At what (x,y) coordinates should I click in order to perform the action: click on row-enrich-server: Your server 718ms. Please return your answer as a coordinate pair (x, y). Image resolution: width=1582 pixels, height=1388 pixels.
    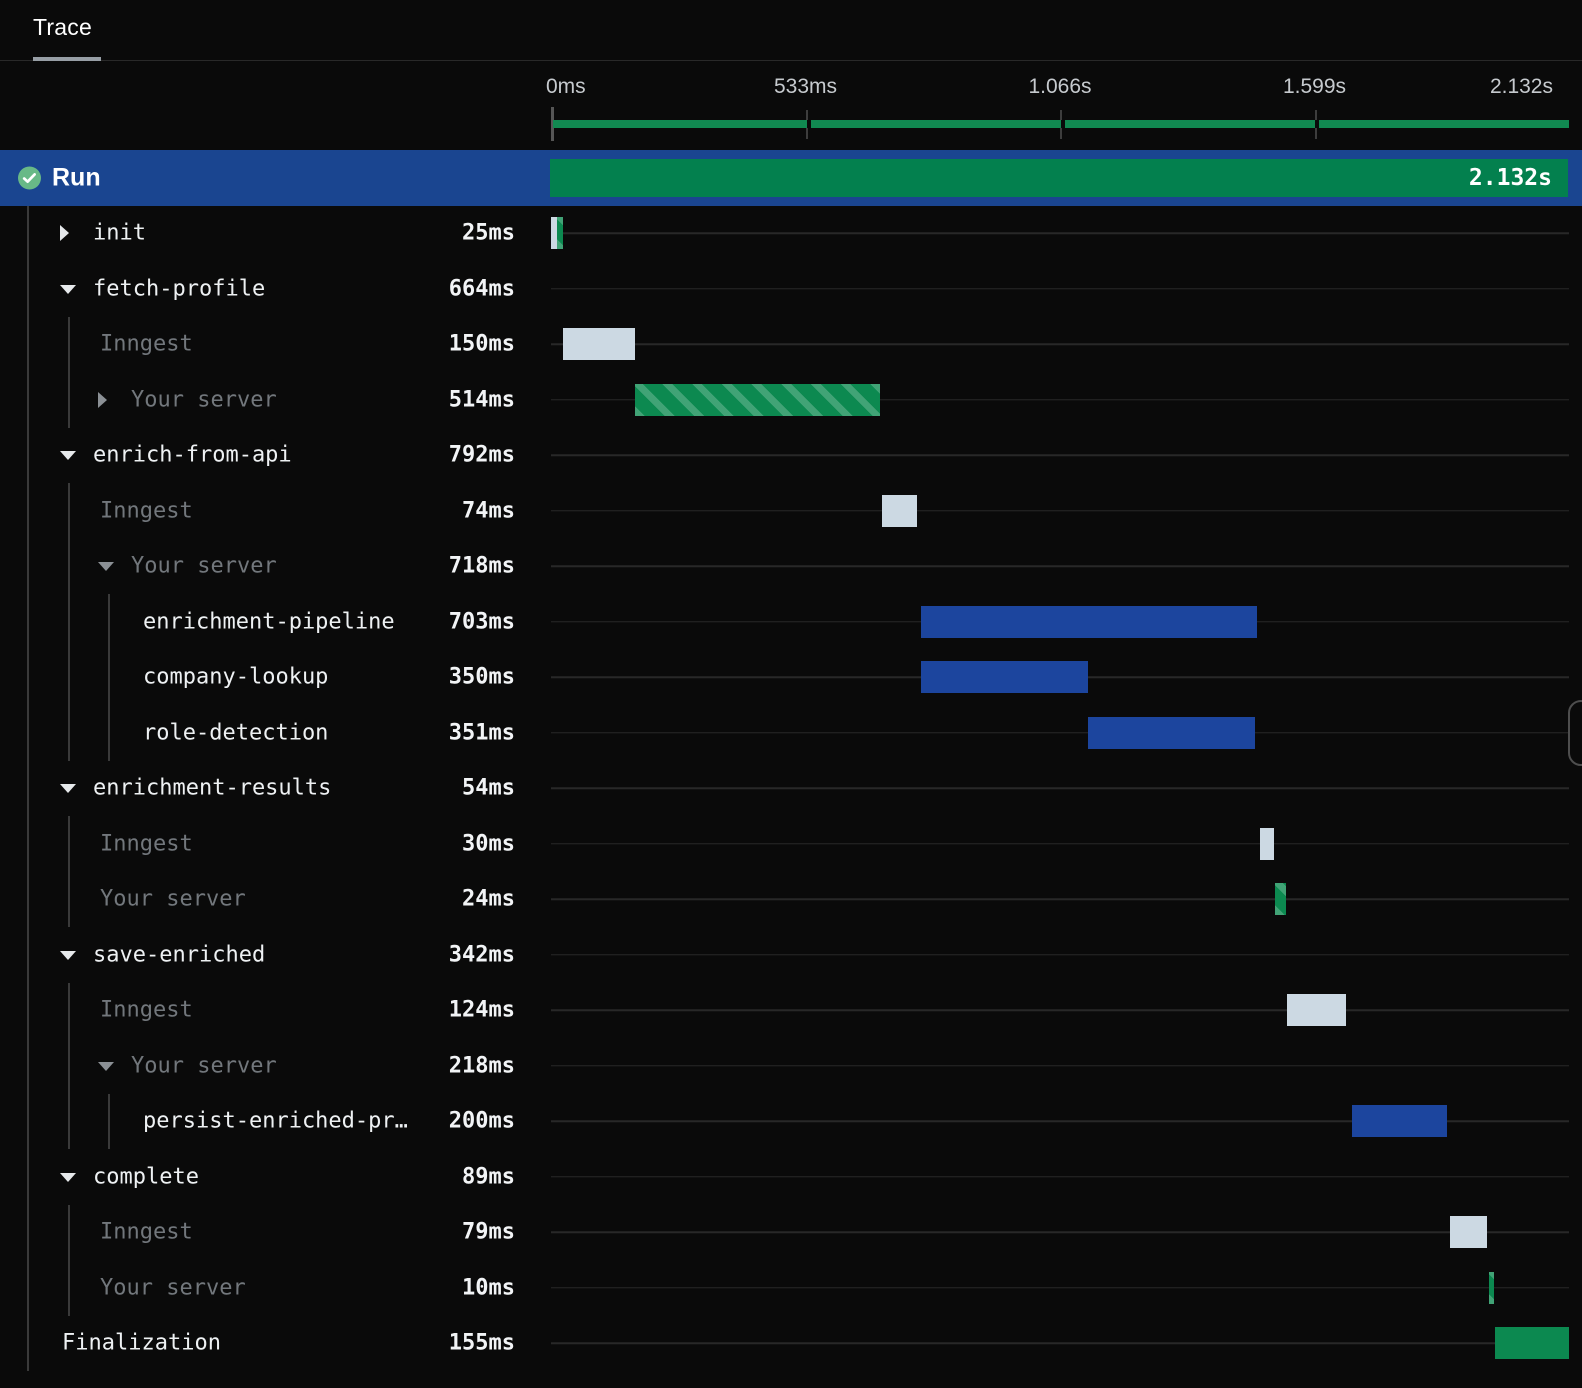
    Looking at the image, I should click on (791, 566).